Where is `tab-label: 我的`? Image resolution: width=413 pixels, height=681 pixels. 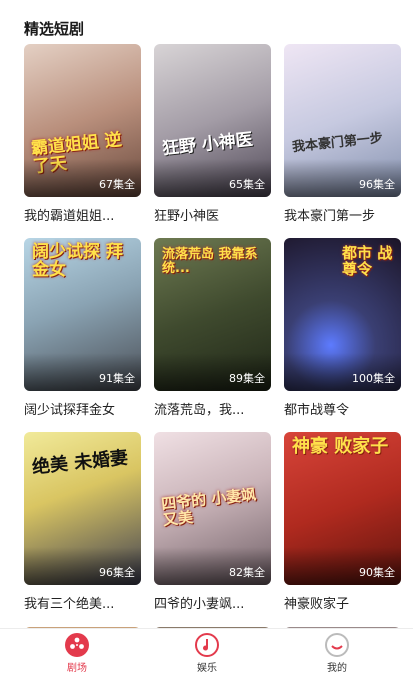 tab-label: 我的 is located at coordinates (337, 668).